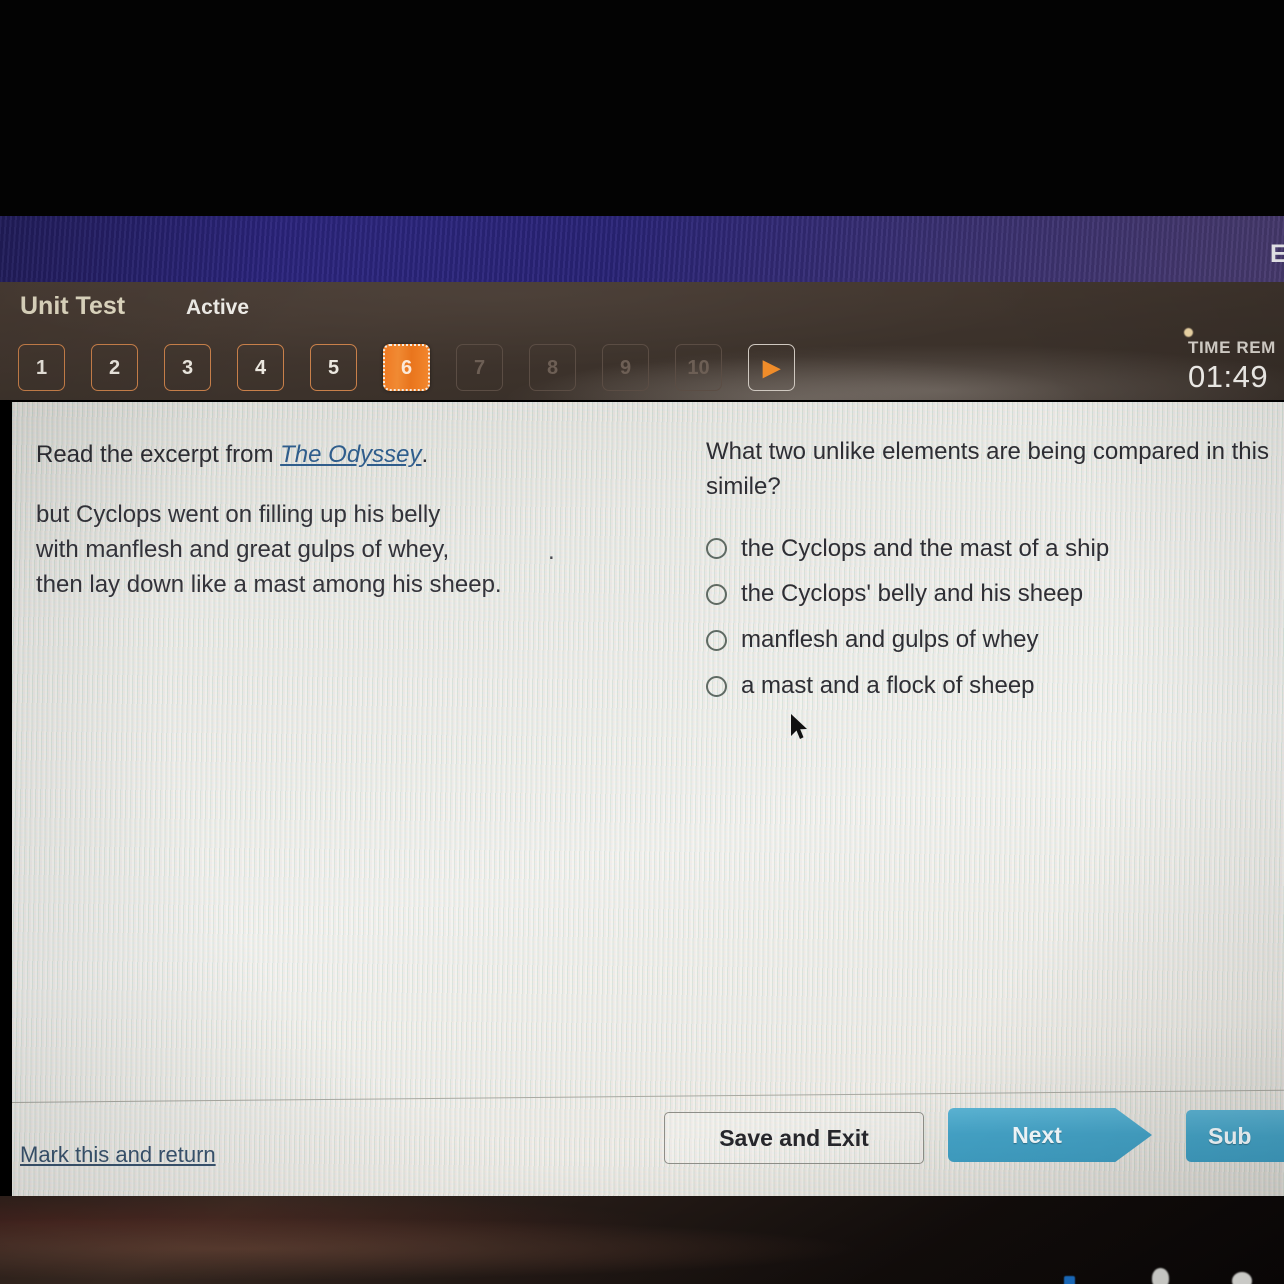 The image size is (1284, 1284). I want to click on question-nav-button-4: 4, so click(260, 367).